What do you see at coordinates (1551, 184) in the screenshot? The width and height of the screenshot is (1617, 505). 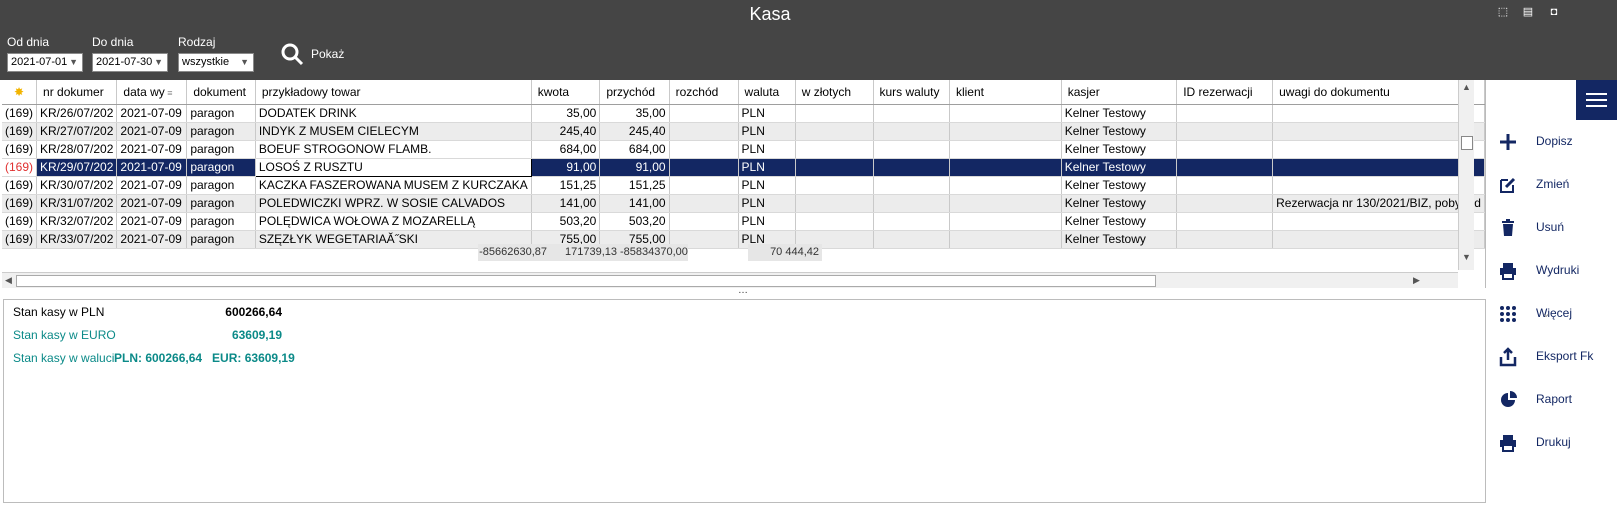 I see `edit-button: Zmień` at bounding box center [1551, 184].